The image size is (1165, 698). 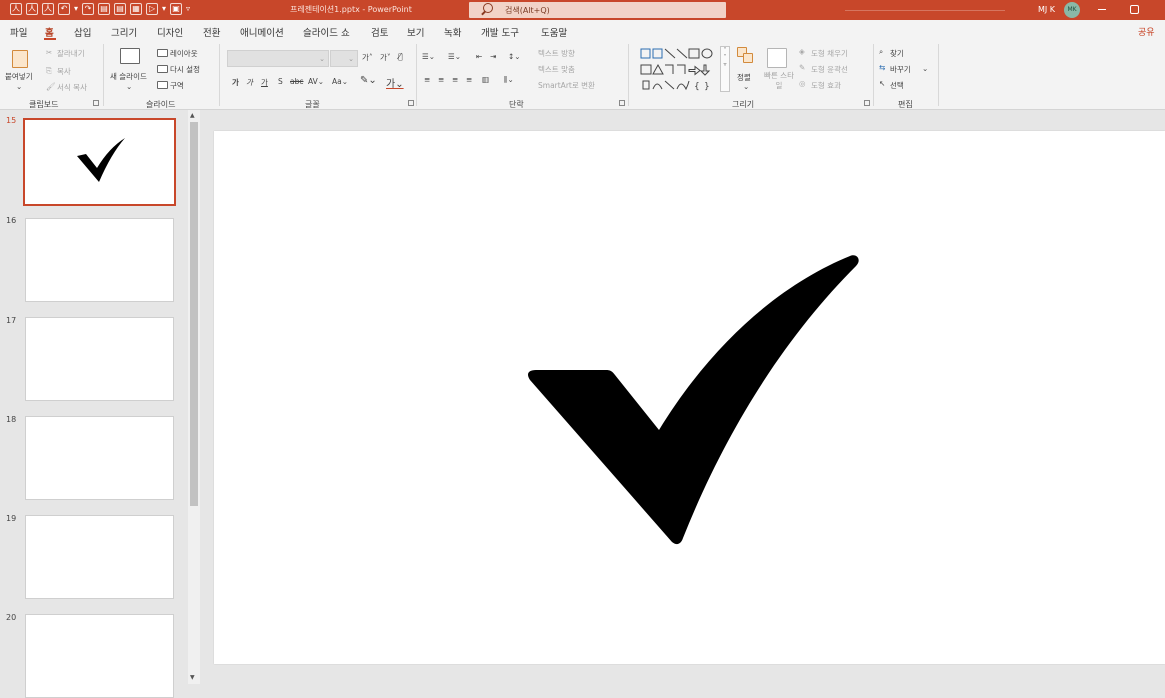 I want to click on shape-effects-button: 도형 효과, so click(x=826, y=85).